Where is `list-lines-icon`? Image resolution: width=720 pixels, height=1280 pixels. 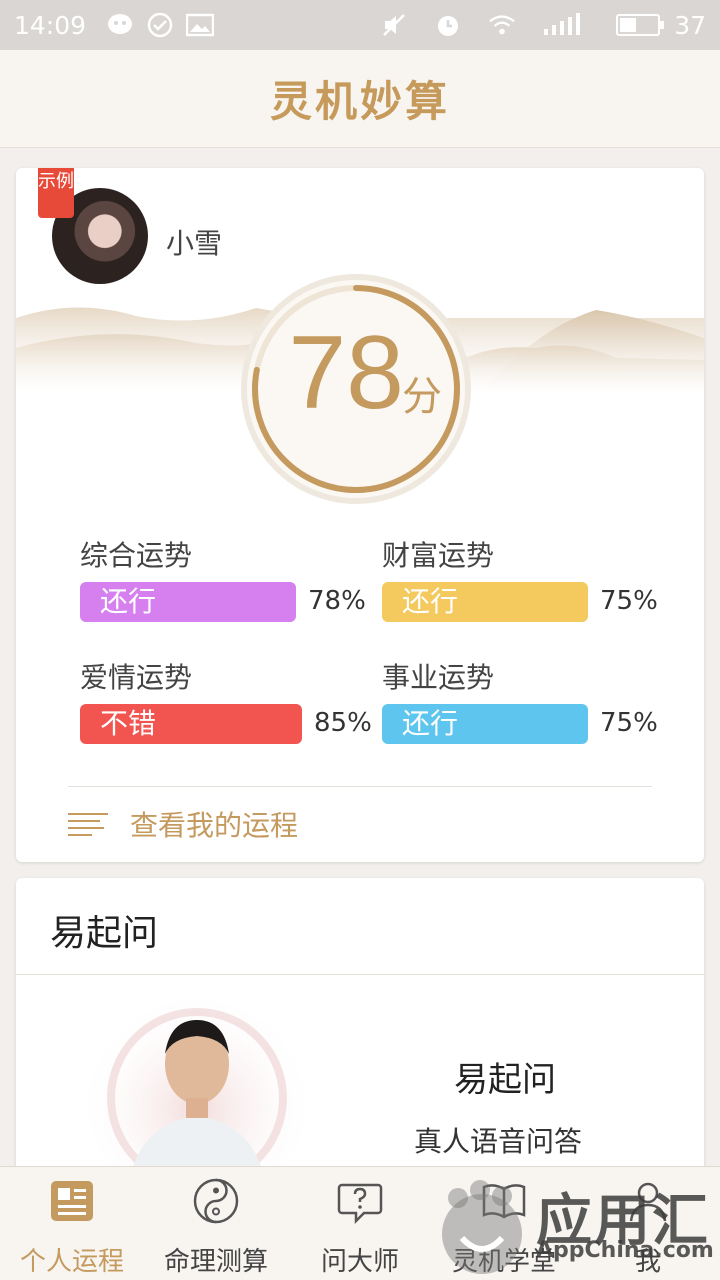 list-lines-icon is located at coordinates (88, 824).